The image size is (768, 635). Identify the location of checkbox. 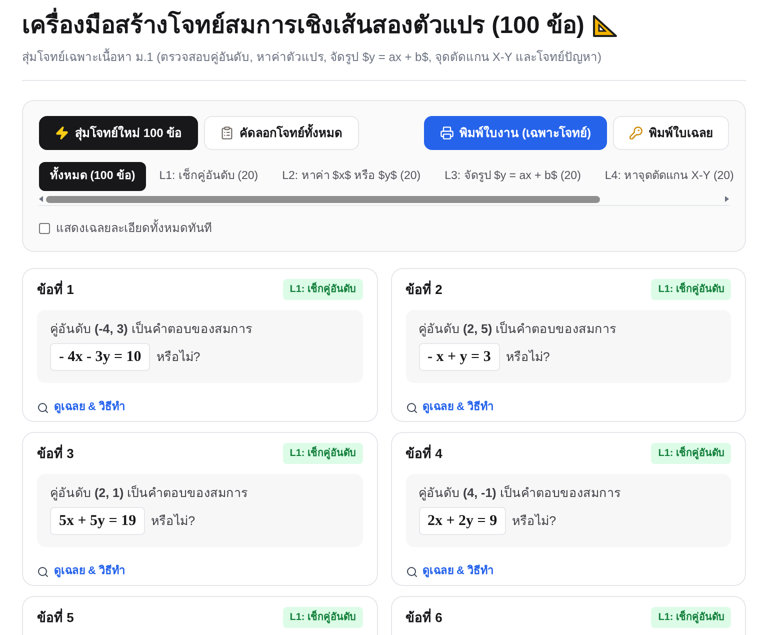
(44, 228).